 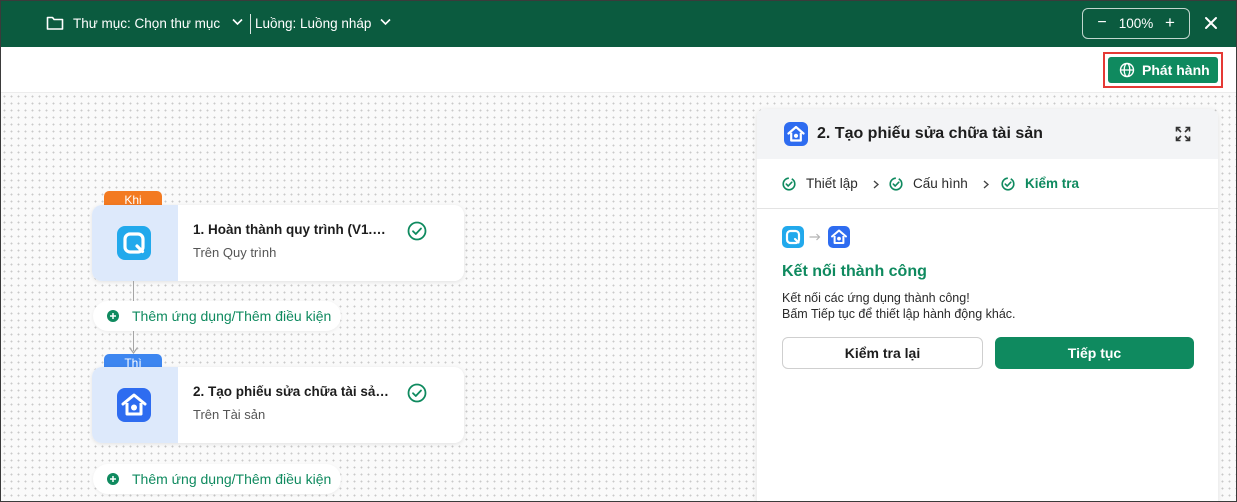 What do you see at coordinates (876, 298) in the screenshot?
I see `success-message: Kết nối các ứng dụng thành công!` at bounding box center [876, 298].